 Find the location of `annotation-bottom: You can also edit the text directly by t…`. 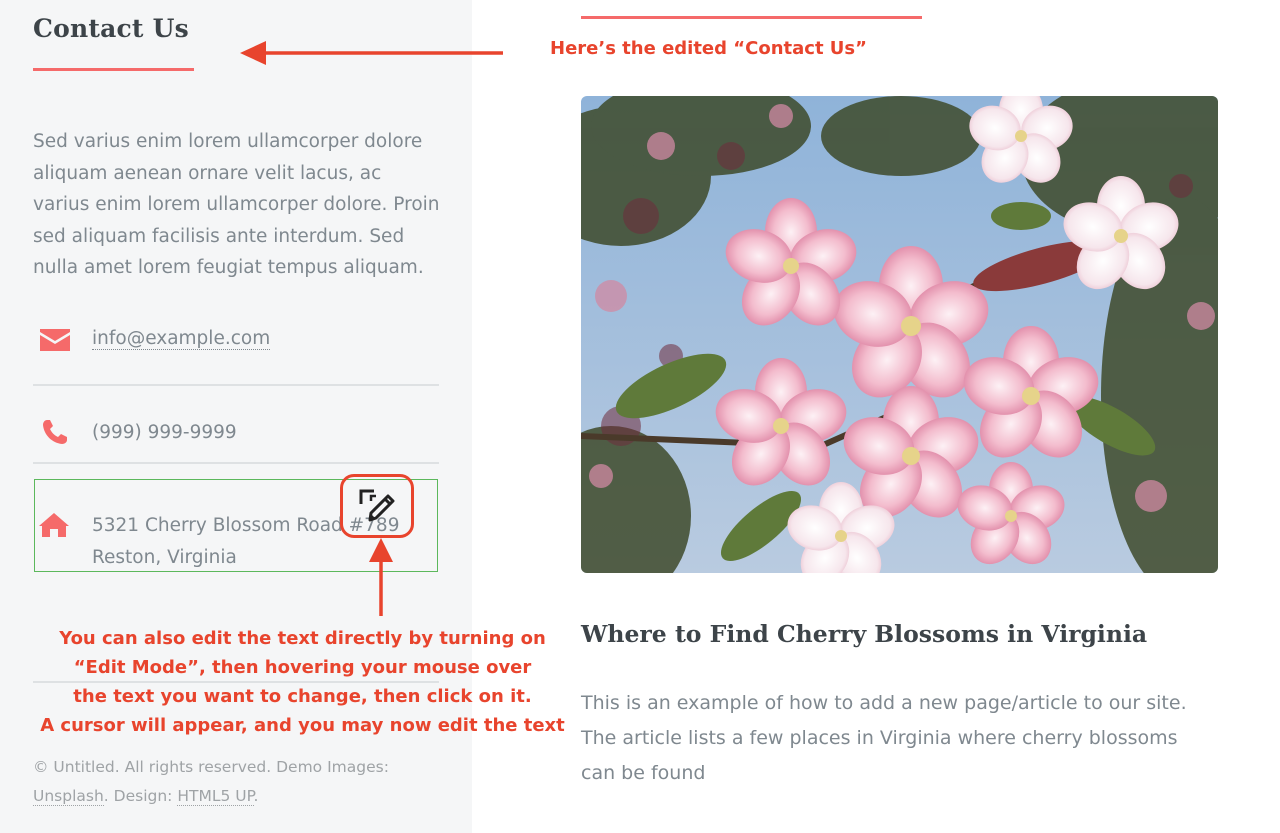

annotation-bottom: You can also edit the text directly by t… is located at coordinates (302, 682).